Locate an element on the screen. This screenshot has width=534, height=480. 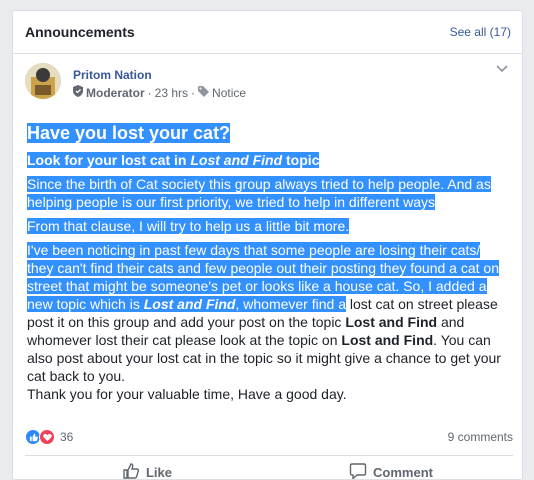
paragraph-3-bold: Lost and Find is located at coordinates (190, 304).